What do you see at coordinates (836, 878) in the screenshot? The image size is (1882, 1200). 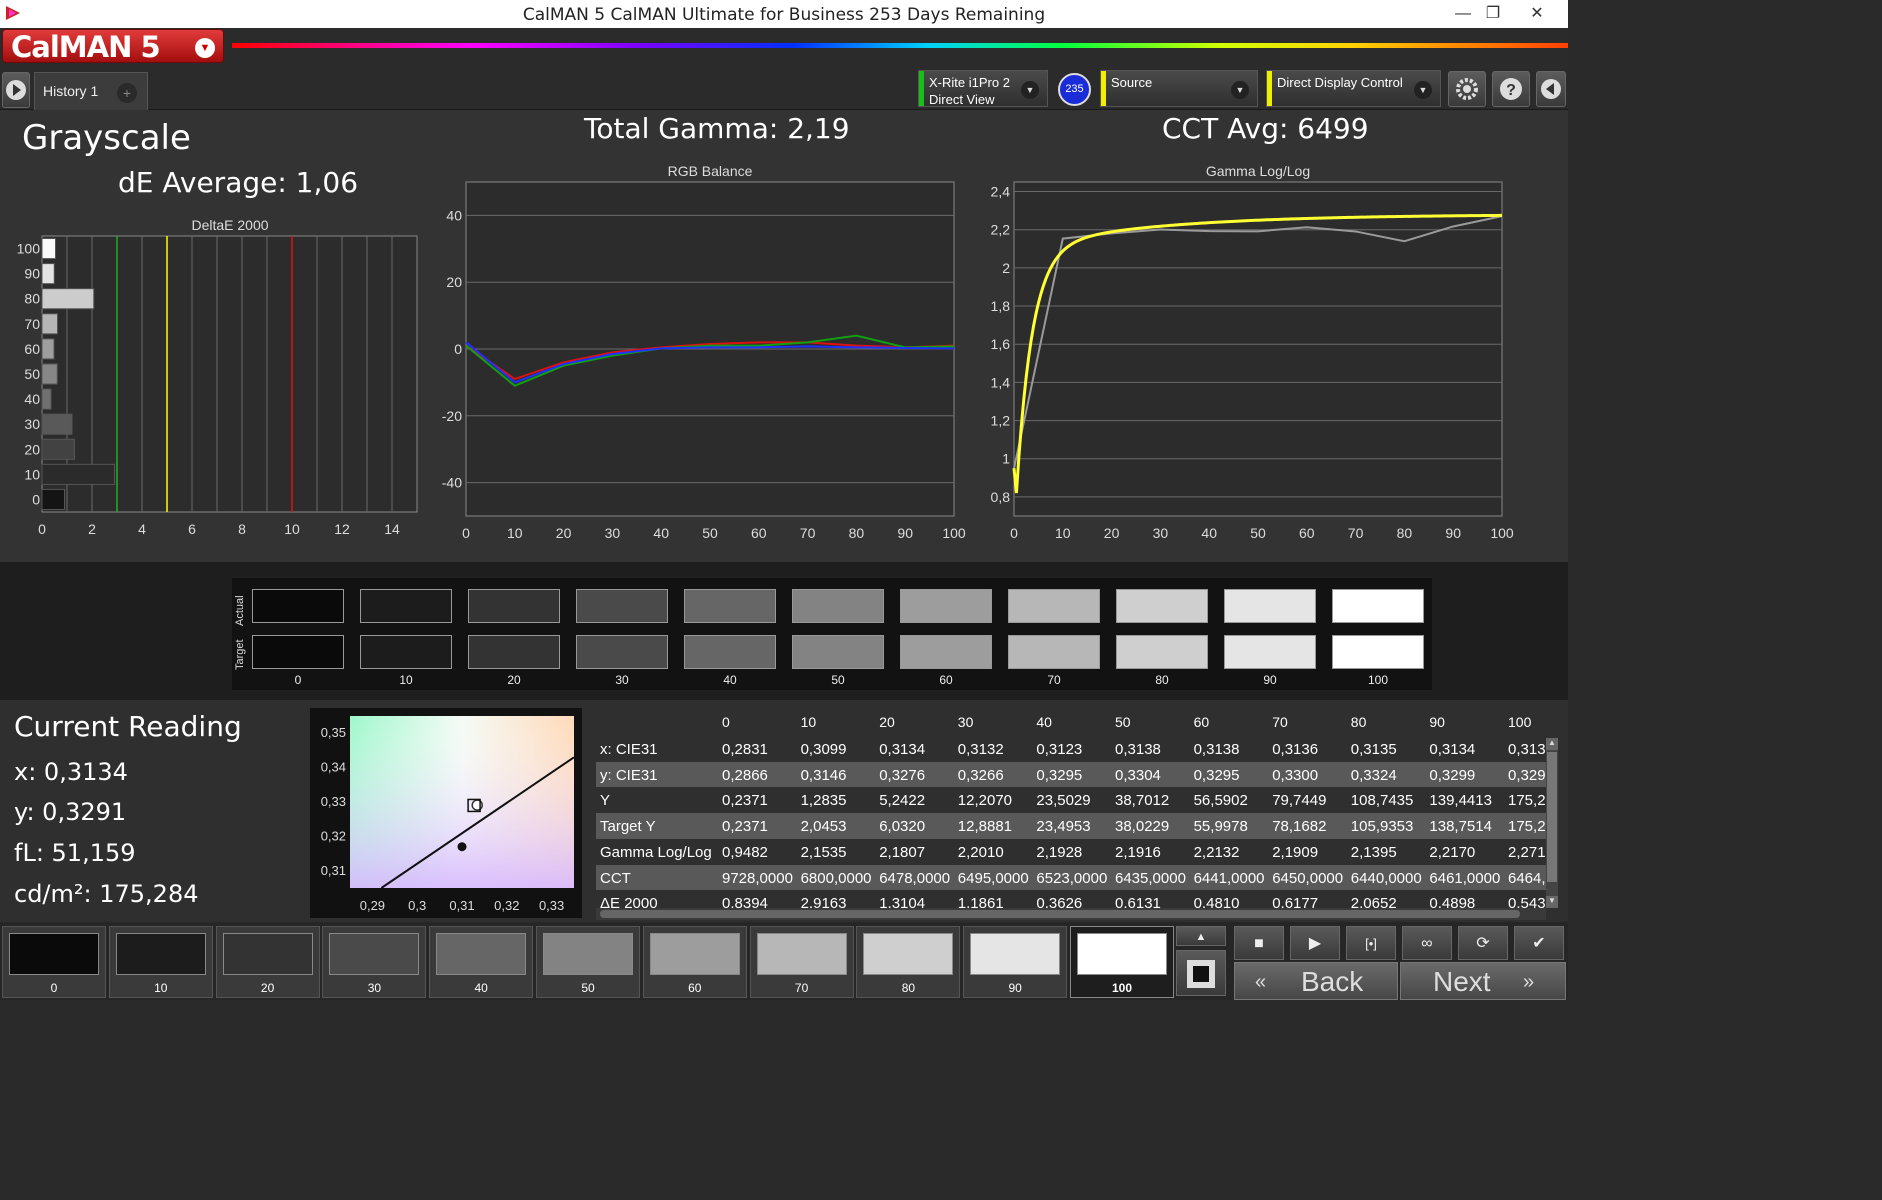 I see `table-cell: 6800,0000` at bounding box center [836, 878].